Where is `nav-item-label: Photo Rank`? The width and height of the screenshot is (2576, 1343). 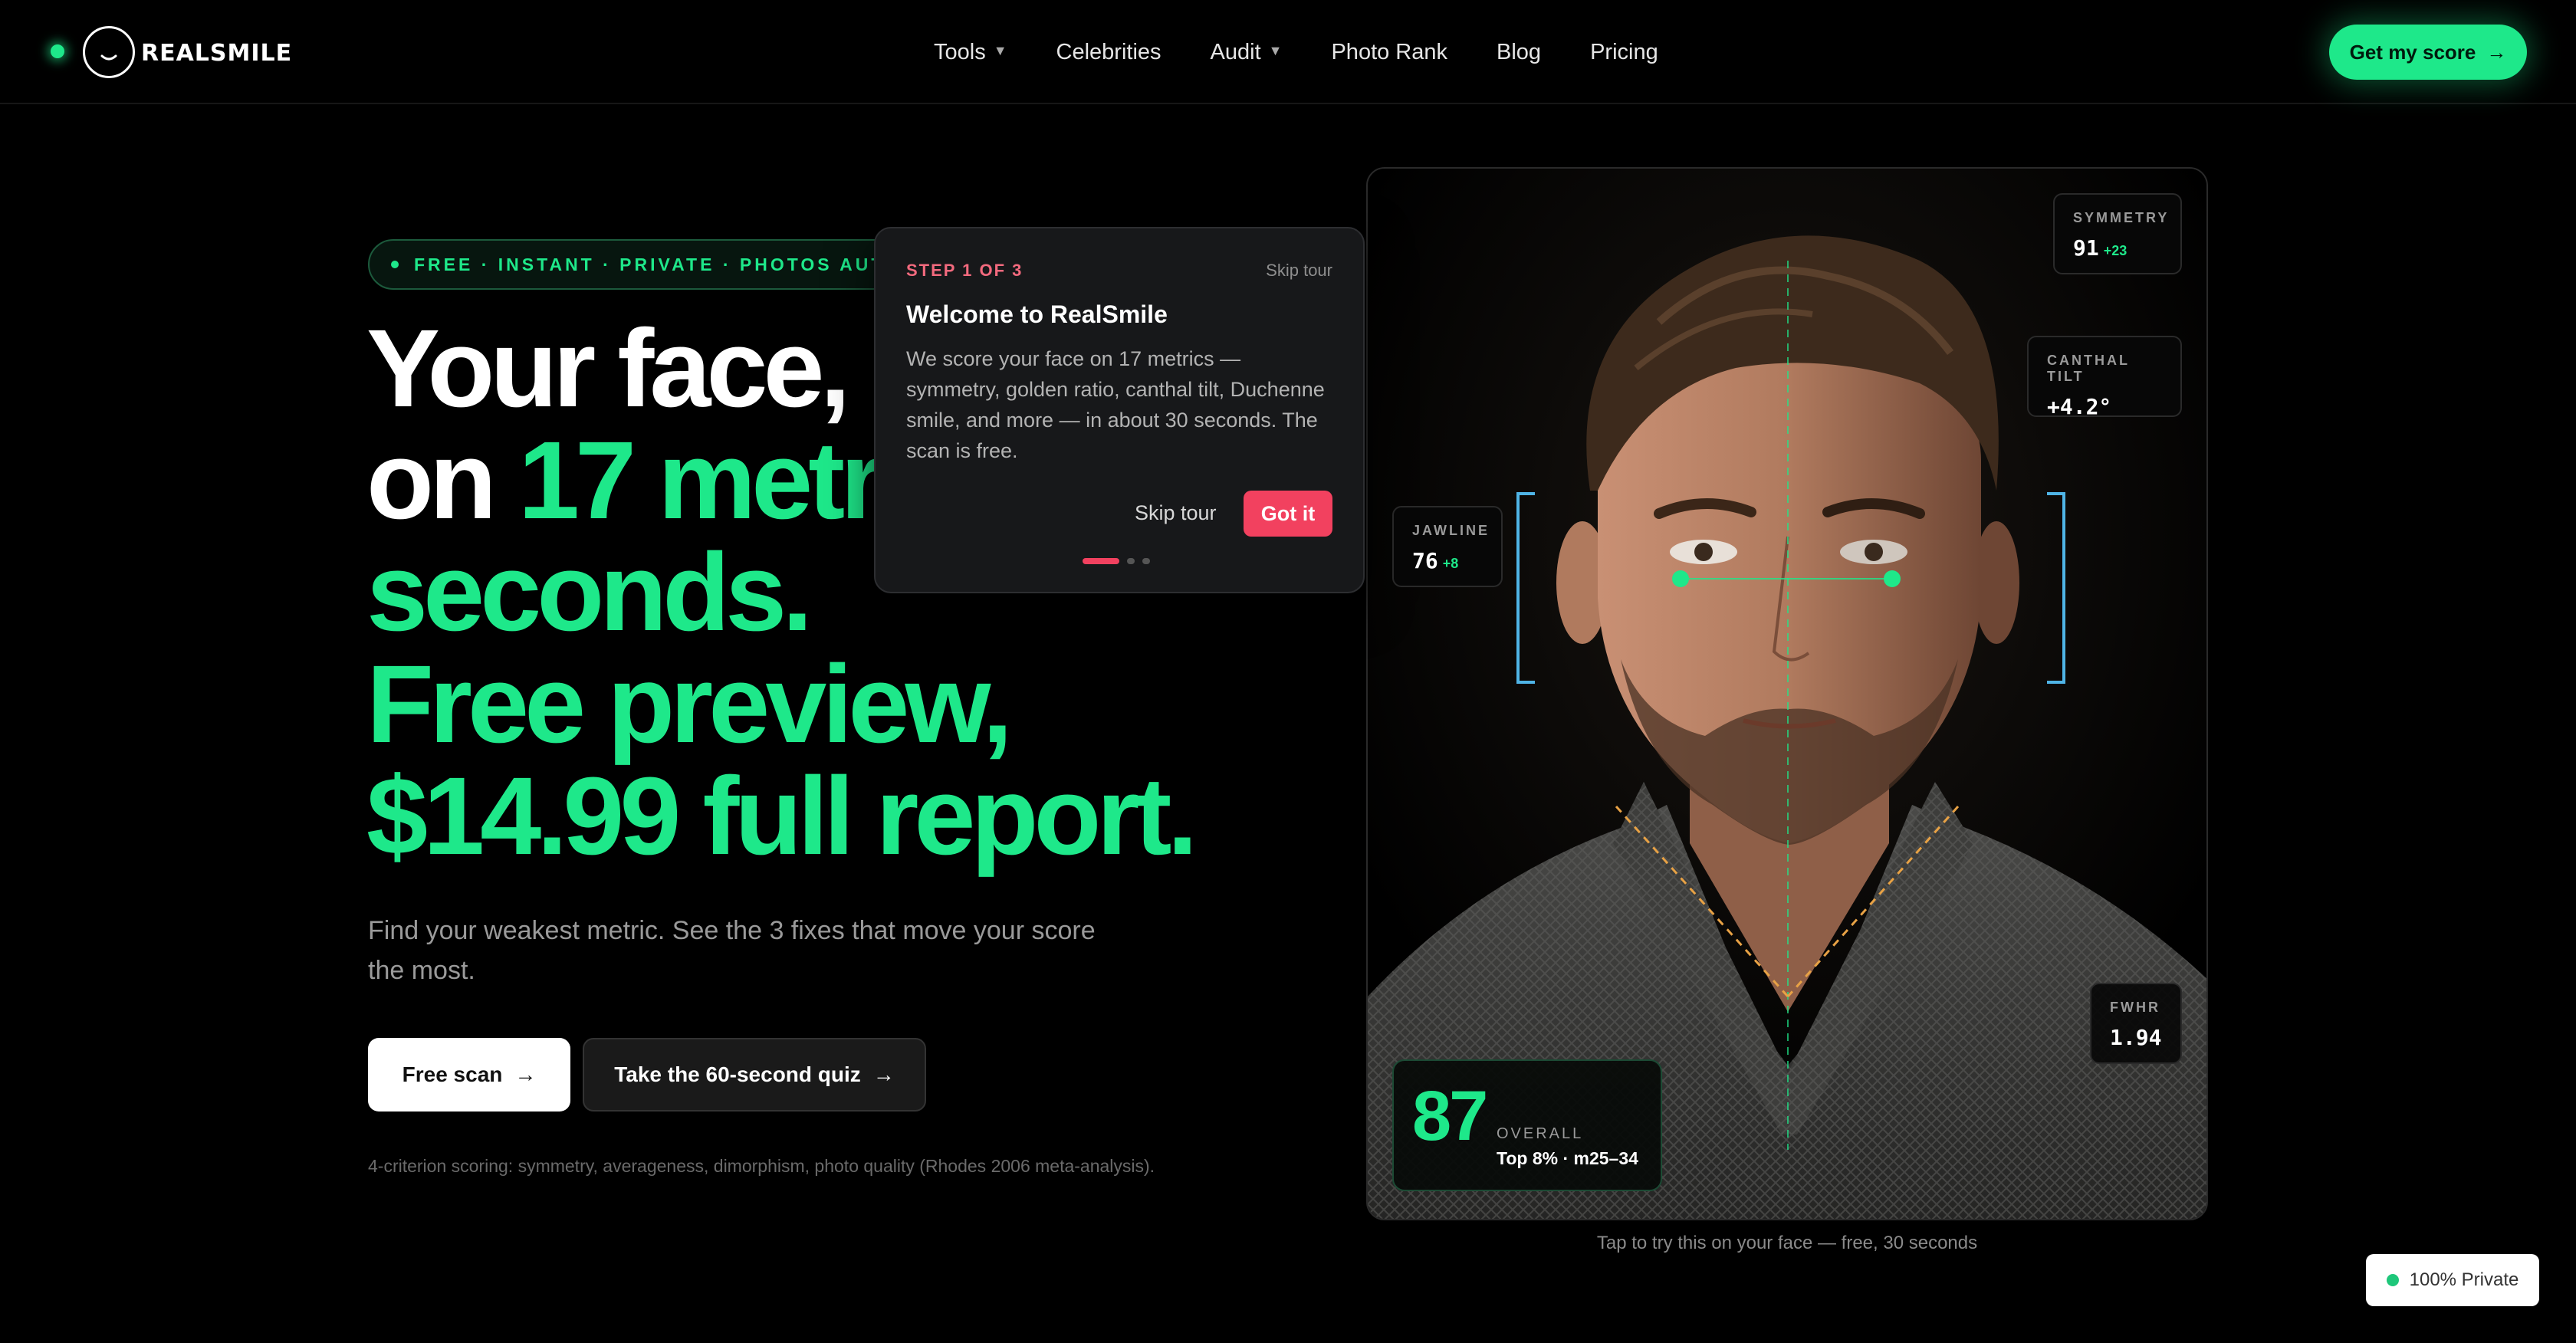 nav-item-label: Photo Rank is located at coordinates (1389, 51).